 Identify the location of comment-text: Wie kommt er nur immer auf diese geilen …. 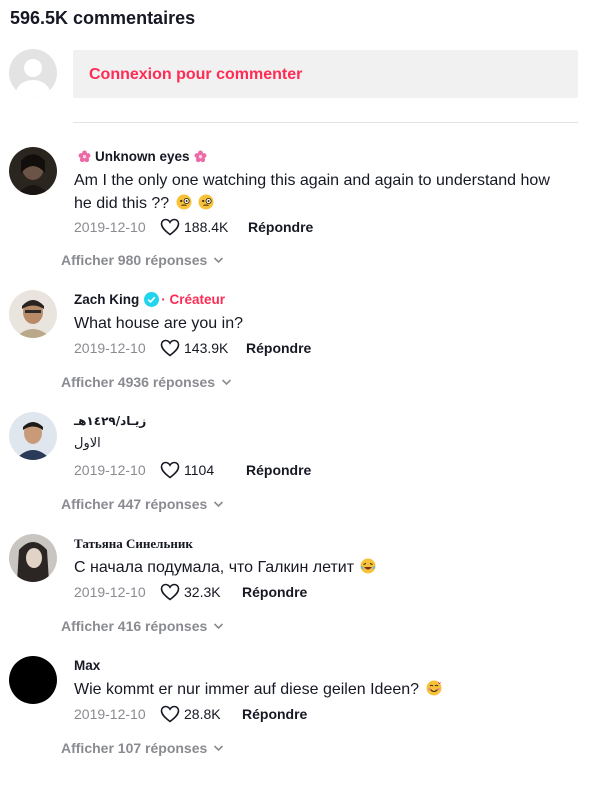
(247, 689).